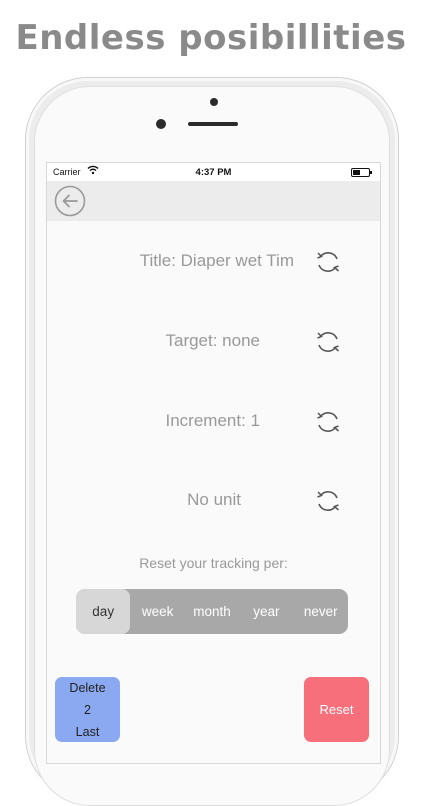 The image size is (422, 806). Describe the element at coordinates (266, 611) in the screenshot. I see `segment-year: year` at that location.